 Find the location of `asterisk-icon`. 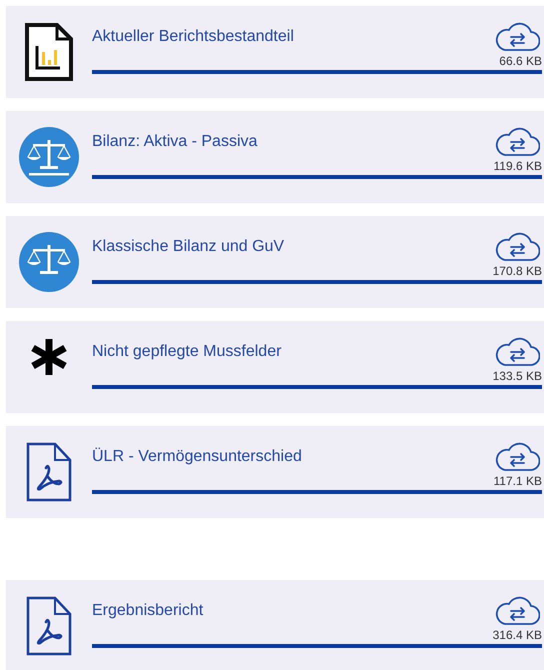

asterisk-icon is located at coordinates (49, 357).